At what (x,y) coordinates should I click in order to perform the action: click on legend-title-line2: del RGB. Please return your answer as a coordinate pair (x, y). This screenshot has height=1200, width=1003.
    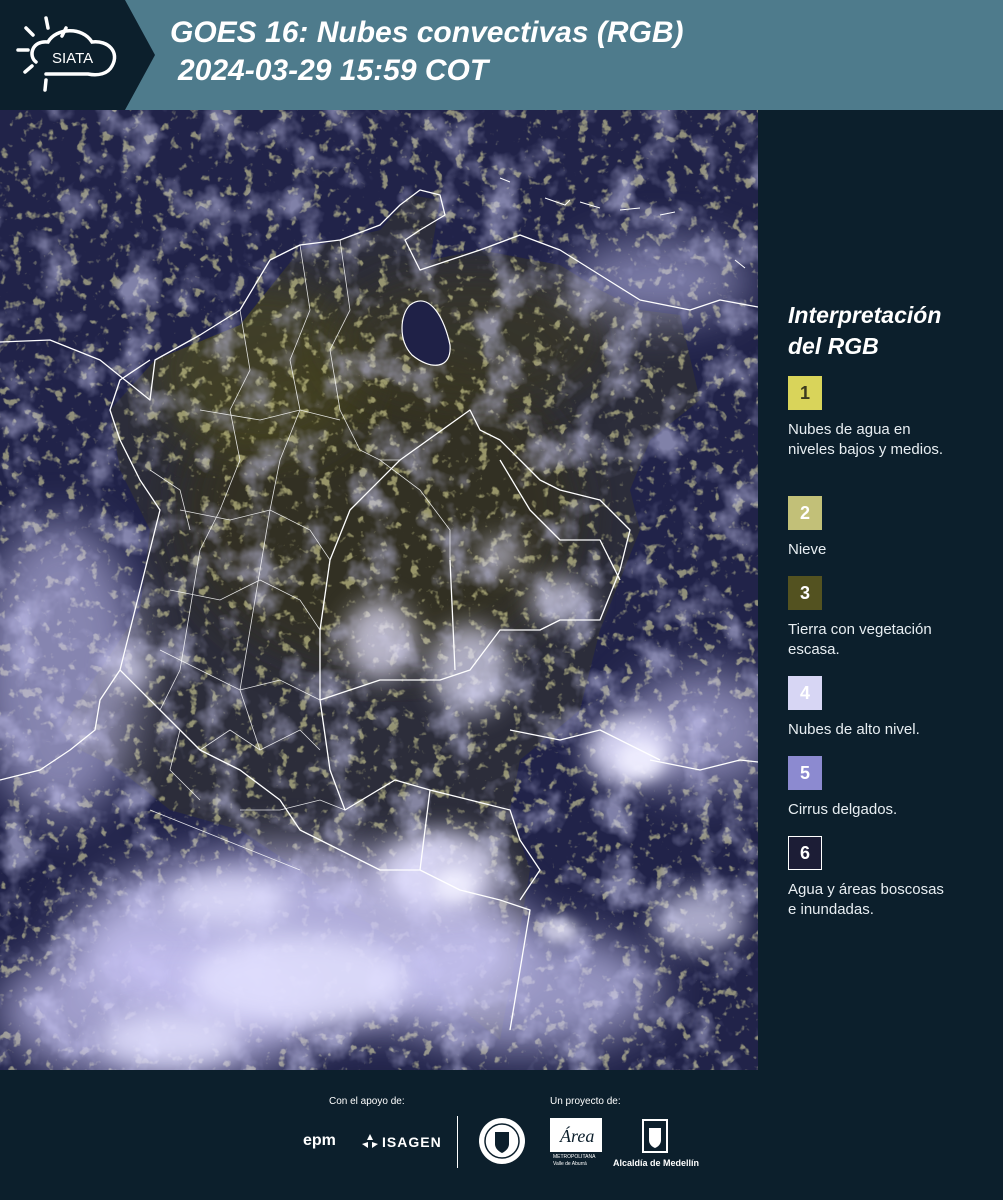
    Looking at the image, I should click on (833, 346).